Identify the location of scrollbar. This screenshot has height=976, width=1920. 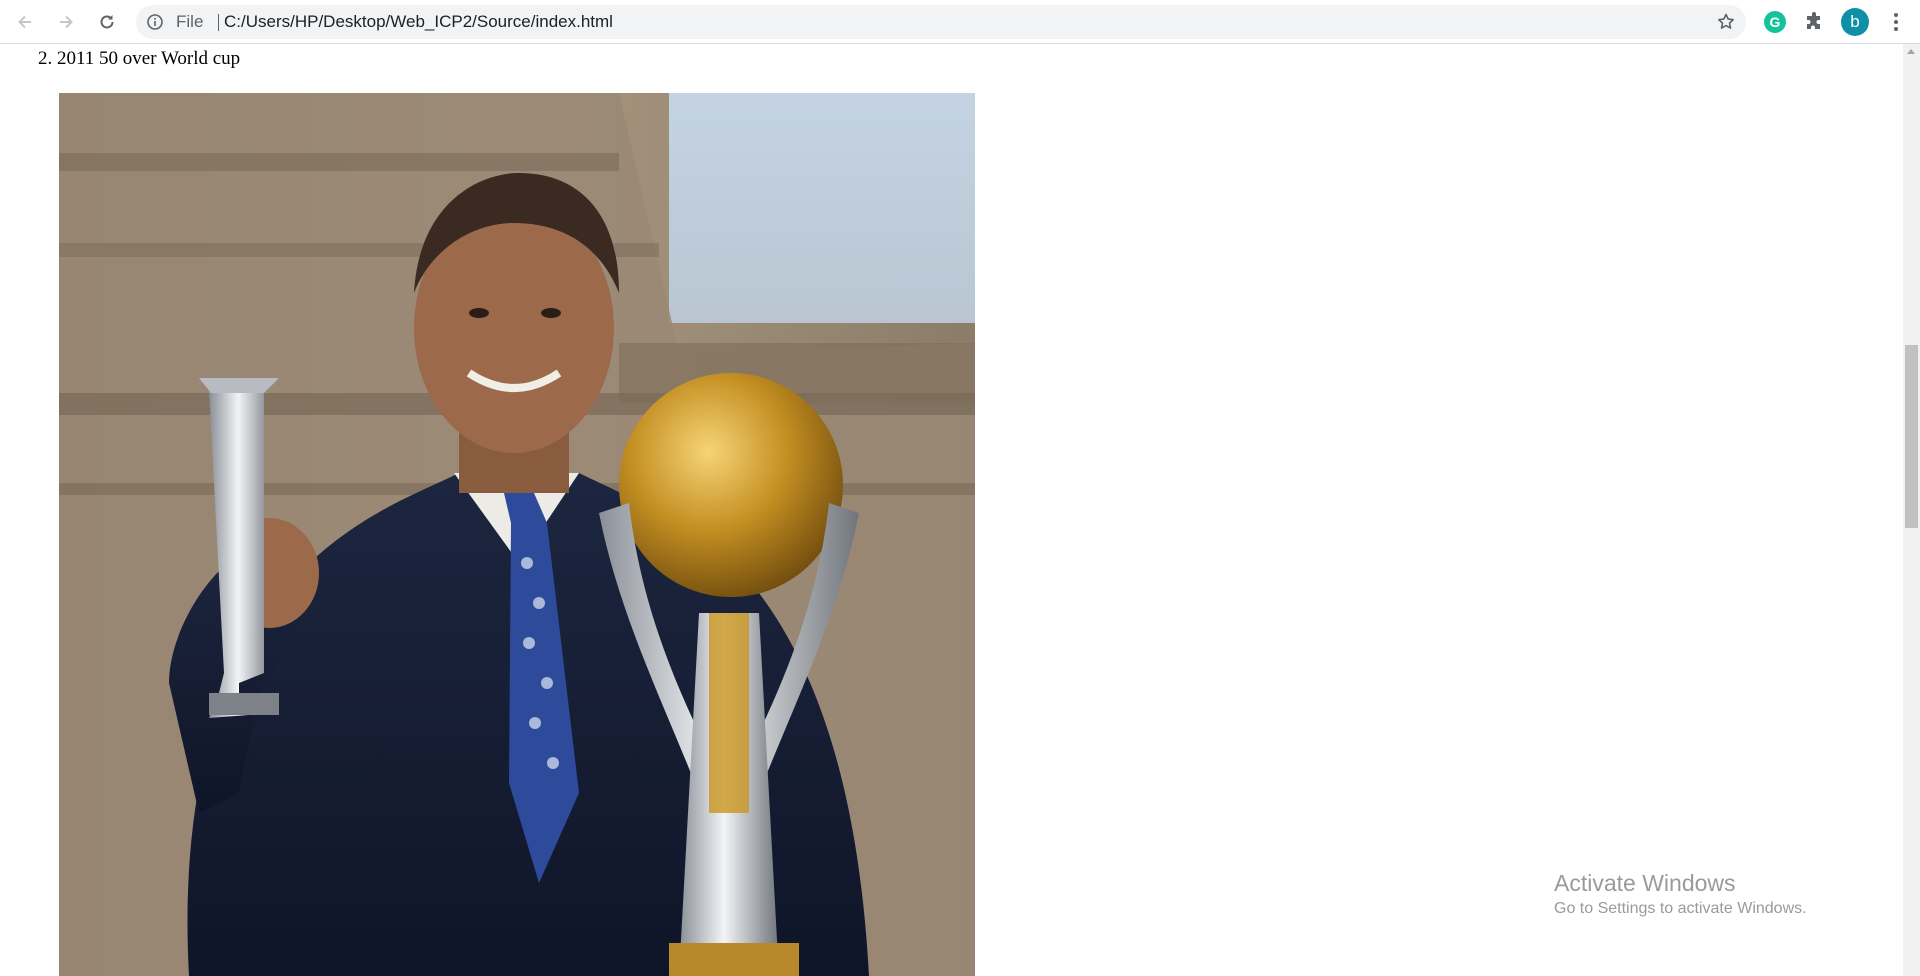
(1911, 510).